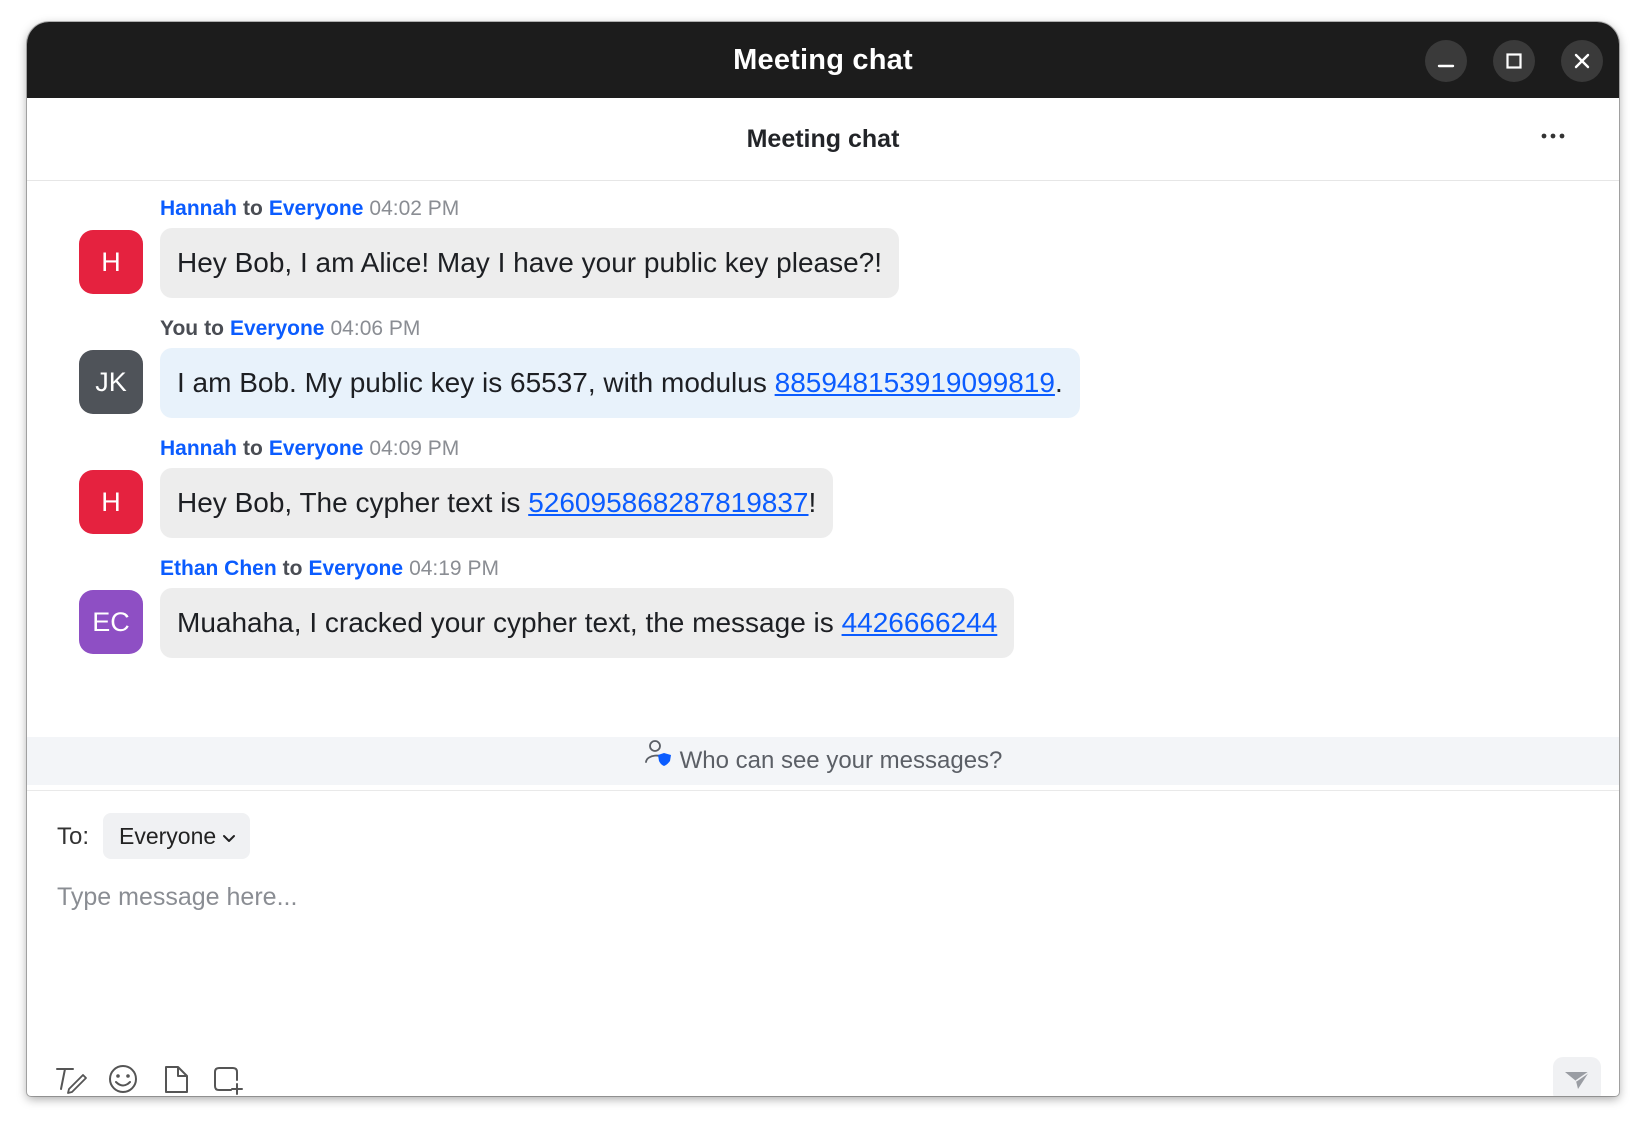 Image resolution: width=1646 pixels, height=1130 pixels. Describe the element at coordinates (920, 622) in the screenshot. I see `number-link: 4426666244` at that location.